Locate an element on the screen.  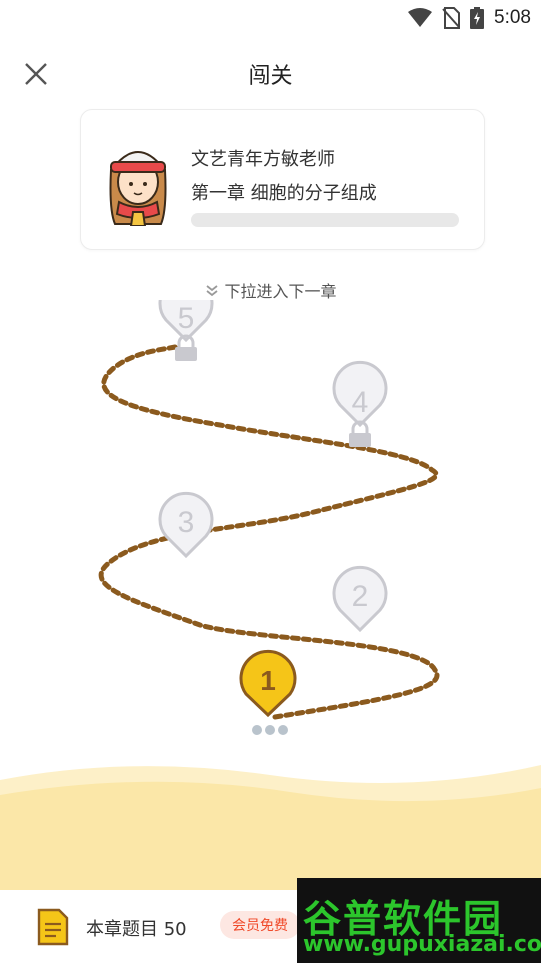
chapter-card: 文艺青年方敏老师 第一章 细胞的分子组成 is located at coordinates (282, 179).